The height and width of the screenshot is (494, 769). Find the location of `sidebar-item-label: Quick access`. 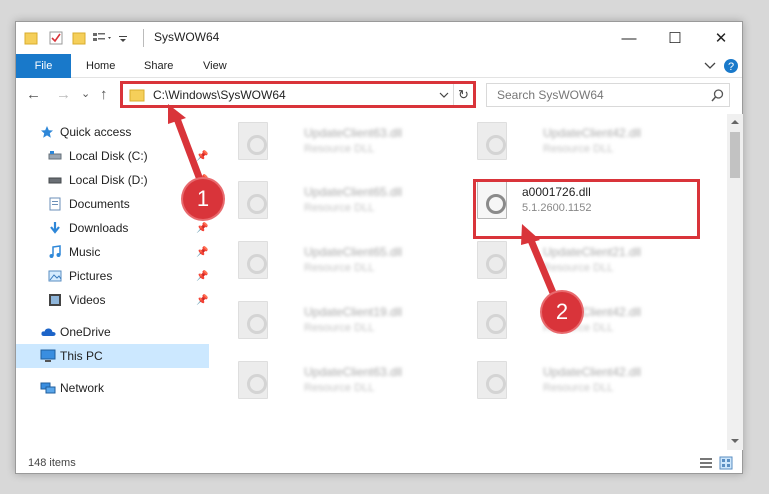

sidebar-item-label: Quick access is located at coordinates (96, 132).